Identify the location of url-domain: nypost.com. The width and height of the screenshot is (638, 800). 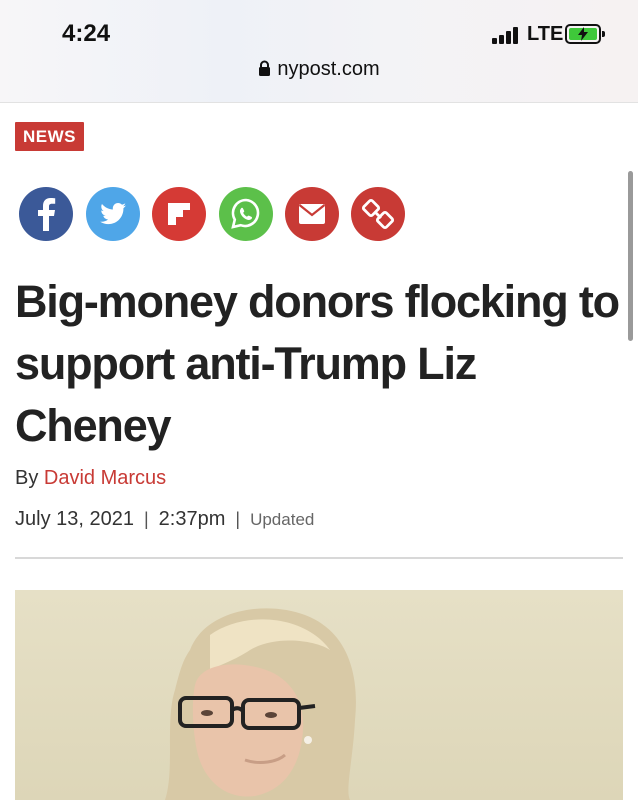
(328, 69).